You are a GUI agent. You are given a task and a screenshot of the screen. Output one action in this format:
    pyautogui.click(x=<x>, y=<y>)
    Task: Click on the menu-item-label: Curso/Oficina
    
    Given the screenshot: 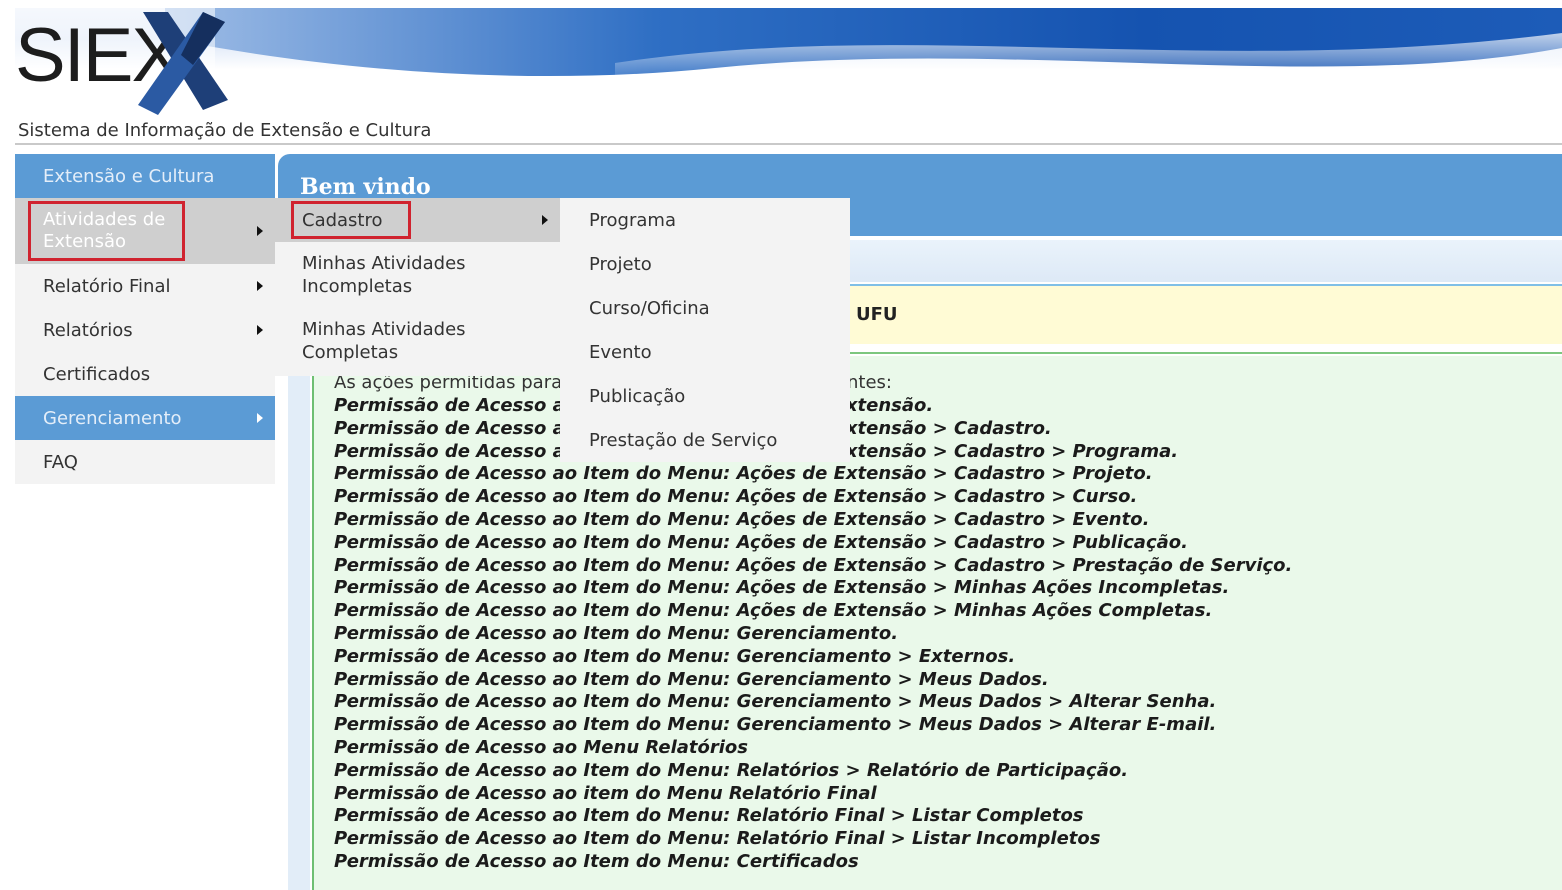 What is the action you would take?
    pyautogui.click(x=649, y=308)
    